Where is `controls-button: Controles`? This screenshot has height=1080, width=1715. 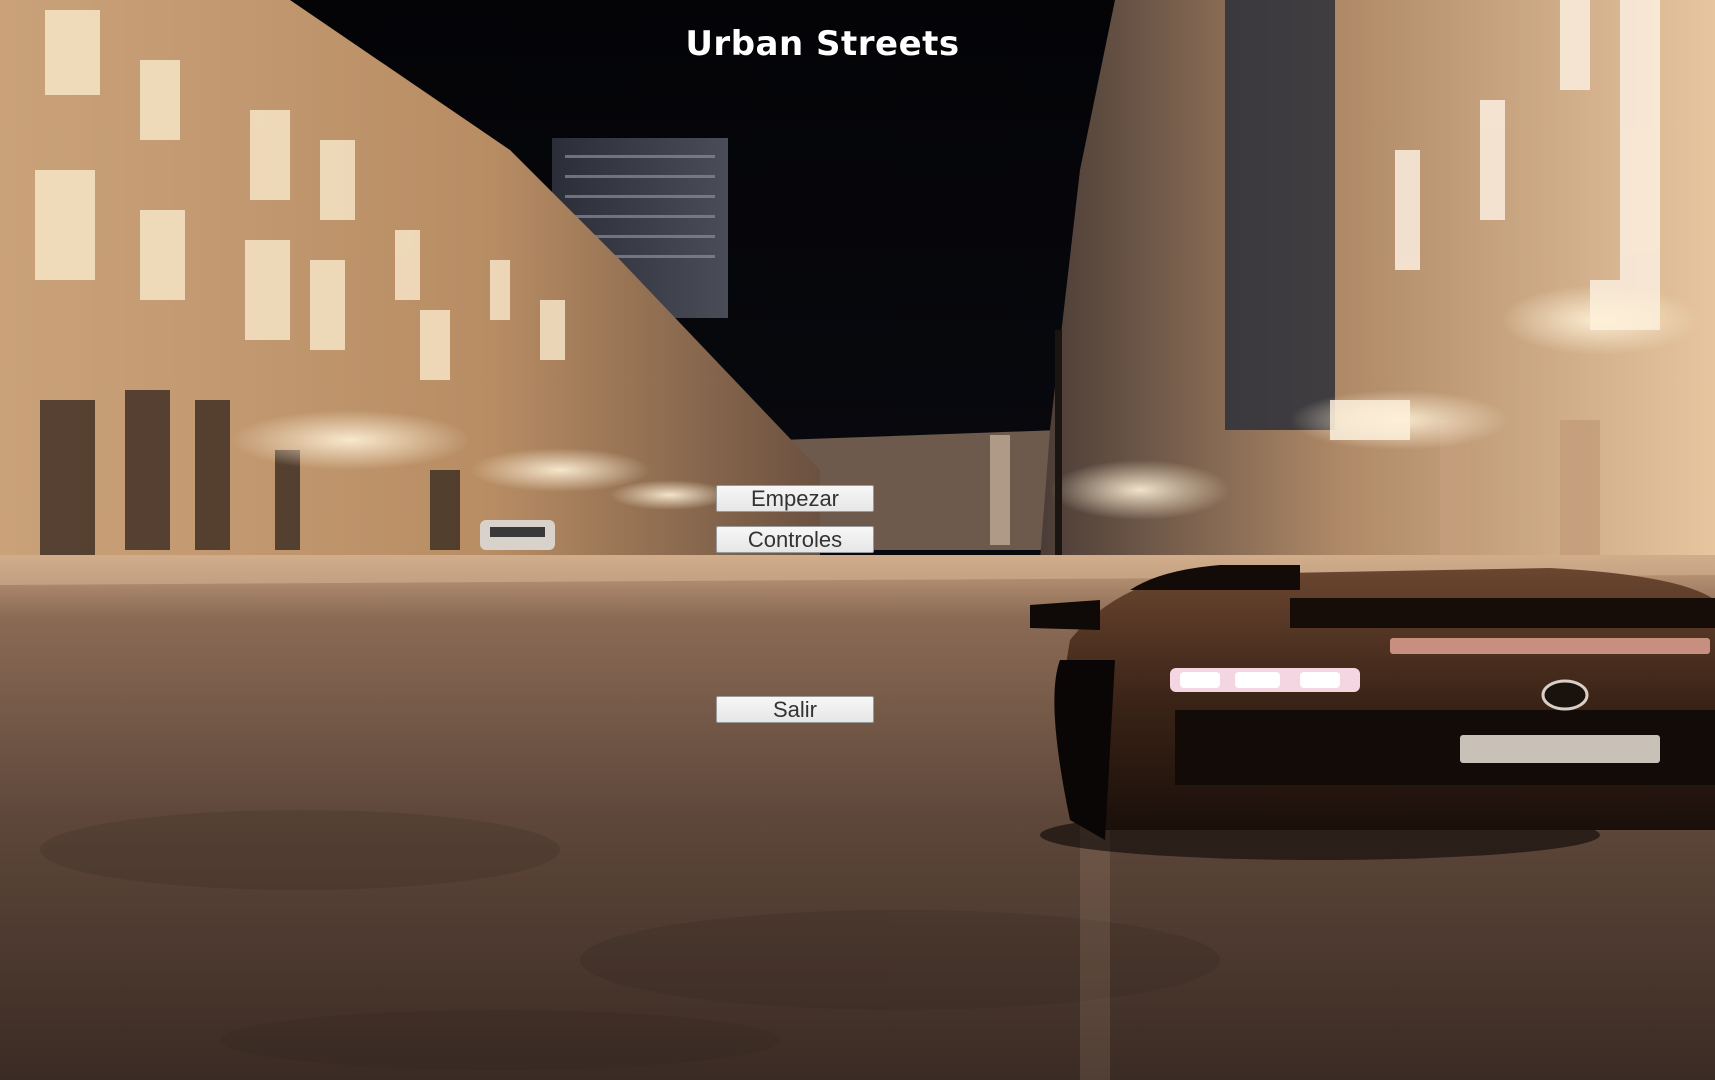
controls-button: Controles is located at coordinates (795, 539).